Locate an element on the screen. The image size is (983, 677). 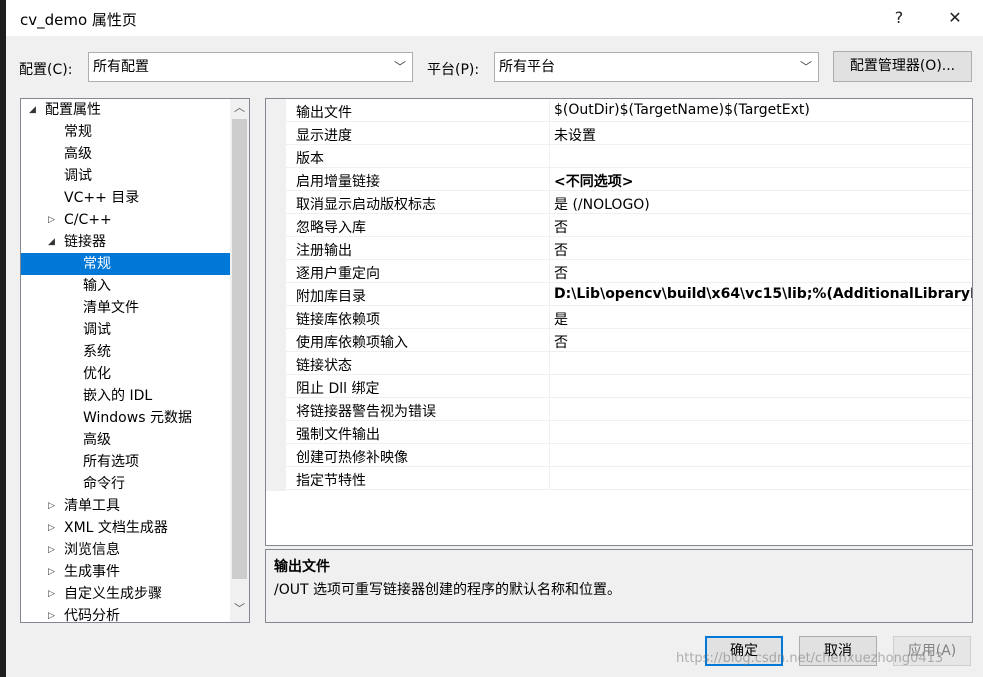
tree-item: ◢ 配置属性 is located at coordinates (125, 110).